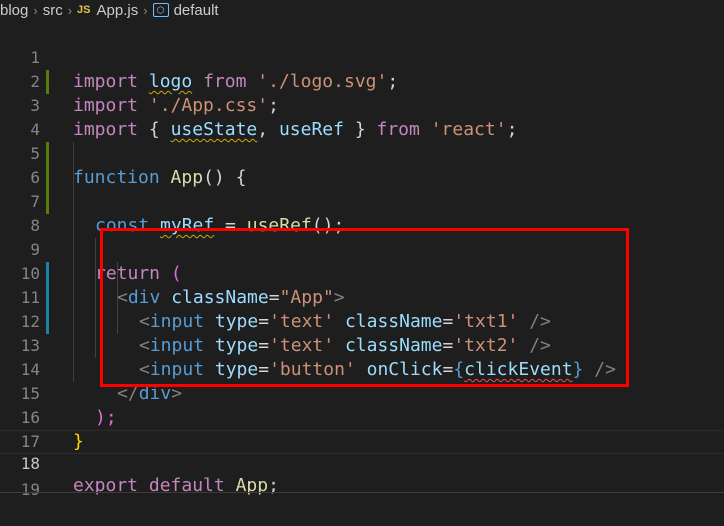 The width and height of the screenshot is (724, 526). What do you see at coordinates (362, 164) in the screenshot?
I see `code-line-6: 6` at bounding box center [362, 164].